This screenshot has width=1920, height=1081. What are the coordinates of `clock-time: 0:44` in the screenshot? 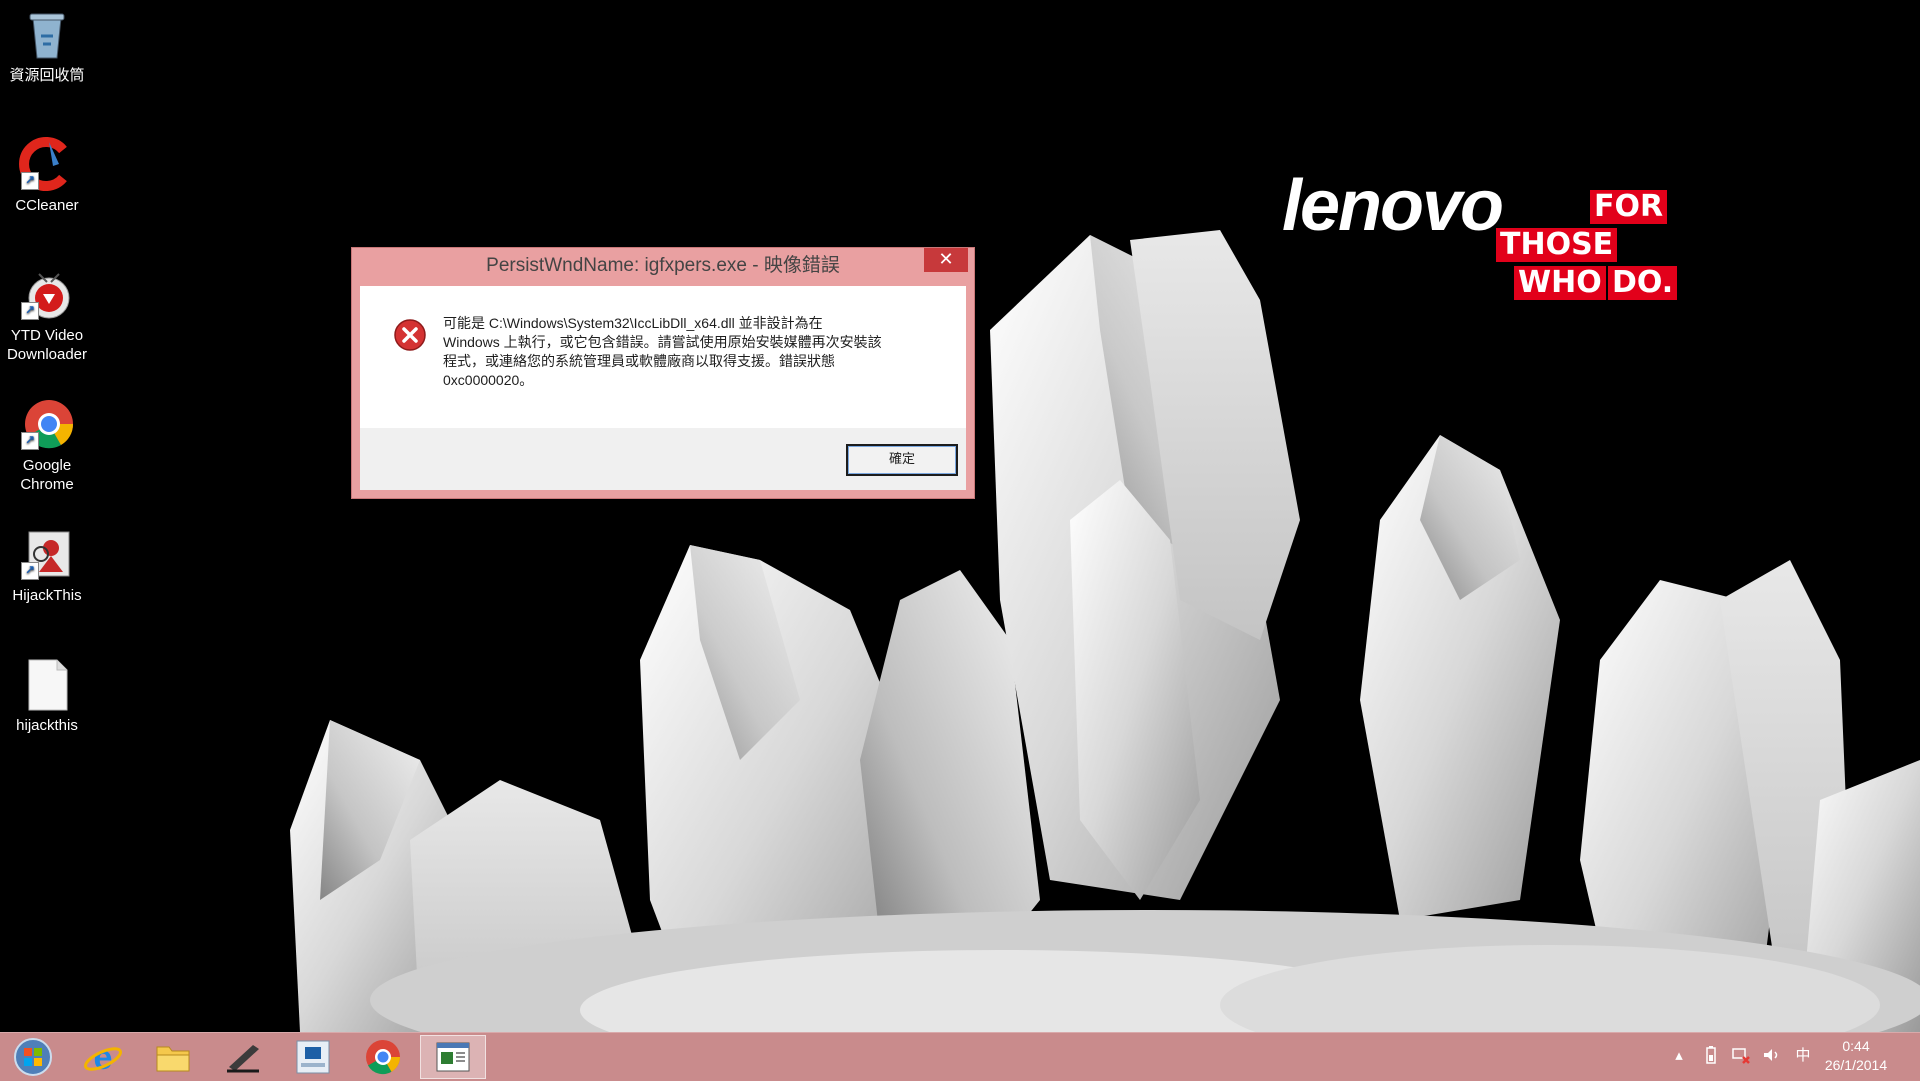 It's located at (1856, 1046).